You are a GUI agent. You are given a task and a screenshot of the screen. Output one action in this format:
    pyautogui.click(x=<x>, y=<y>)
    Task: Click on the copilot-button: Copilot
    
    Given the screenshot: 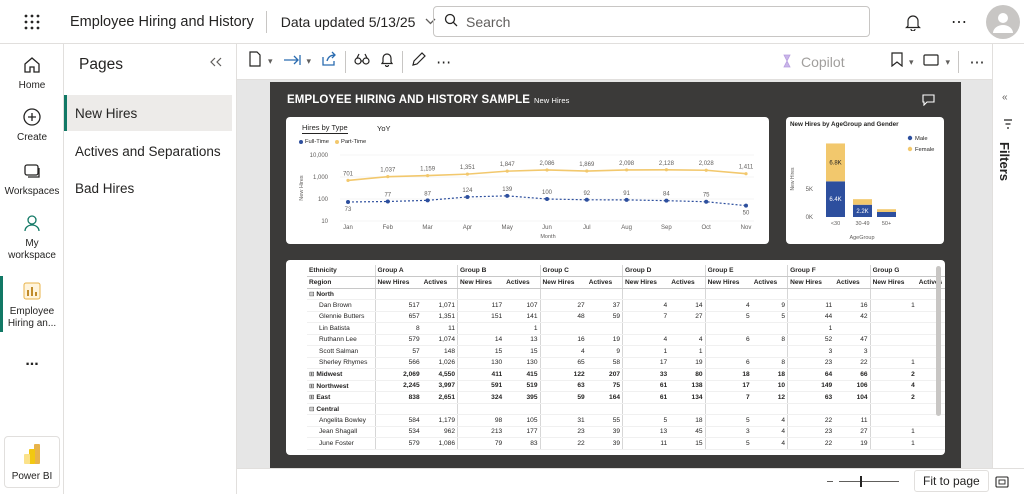 What is the action you would take?
    pyautogui.click(x=812, y=62)
    